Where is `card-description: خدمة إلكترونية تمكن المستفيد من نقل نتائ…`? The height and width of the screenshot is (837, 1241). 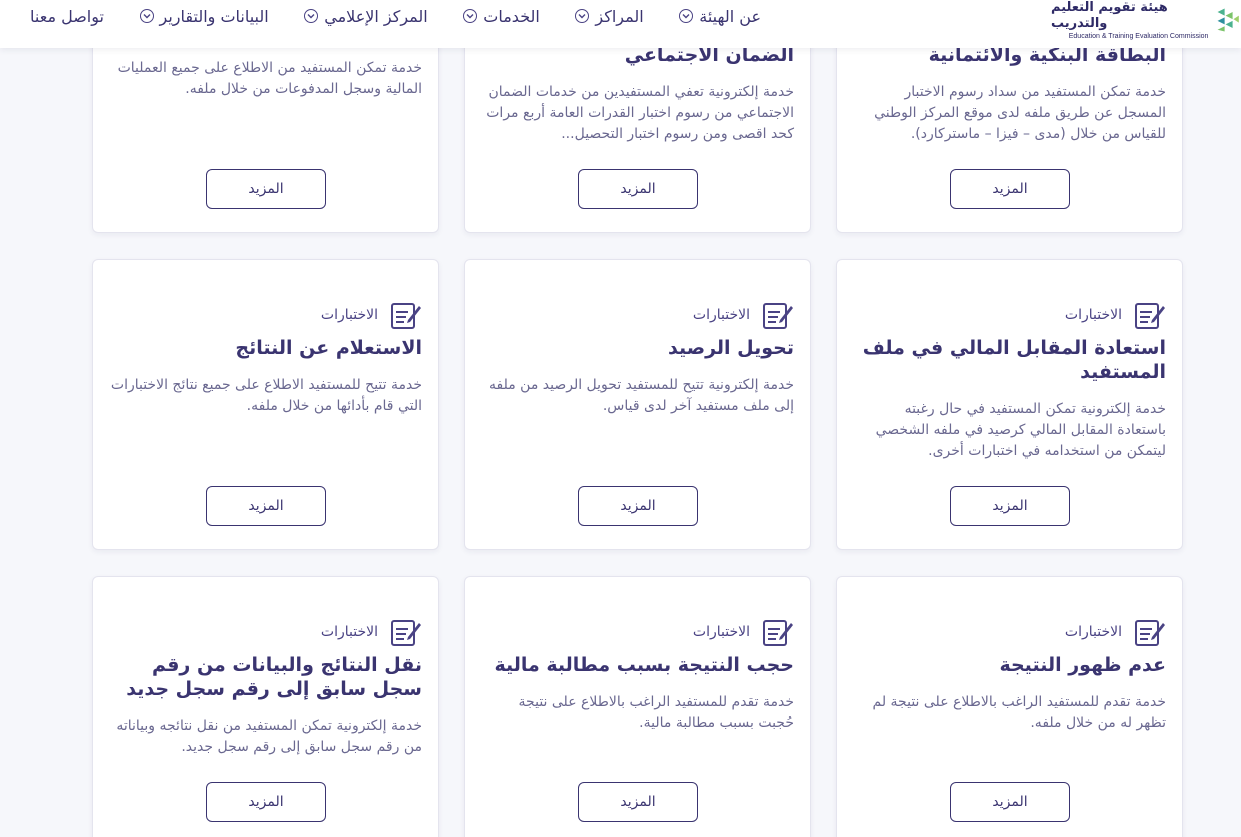 card-description: خدمة إلكترونية تمكن المستفيد من نقل نتائ… is located at coordinates (269, 736).